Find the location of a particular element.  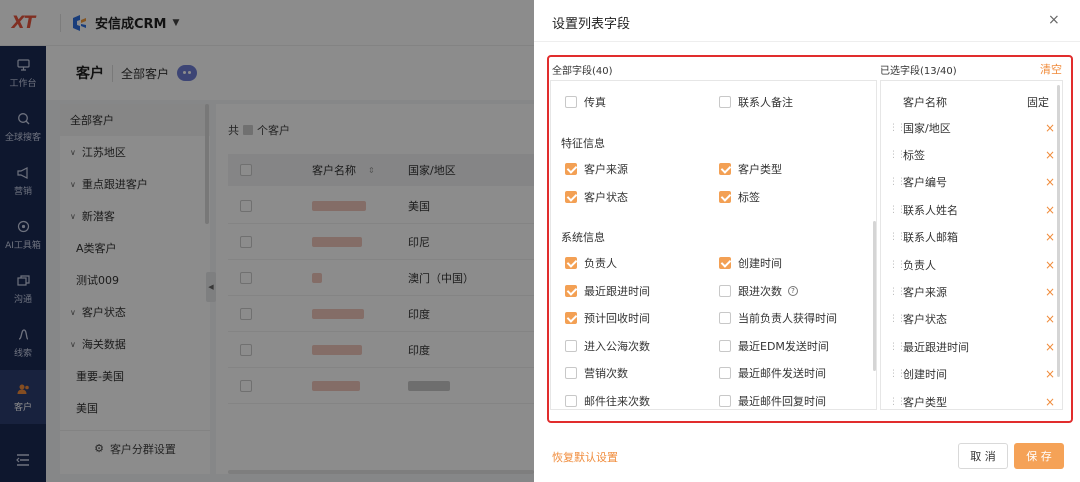

selected-field-row: ⋮⋮ 最近跟进时间 × is located at coordinates (973, 346).